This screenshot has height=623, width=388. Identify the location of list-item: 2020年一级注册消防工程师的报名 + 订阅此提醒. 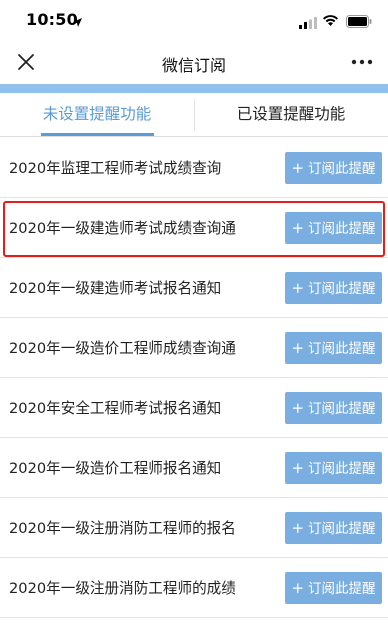
(194, 528).